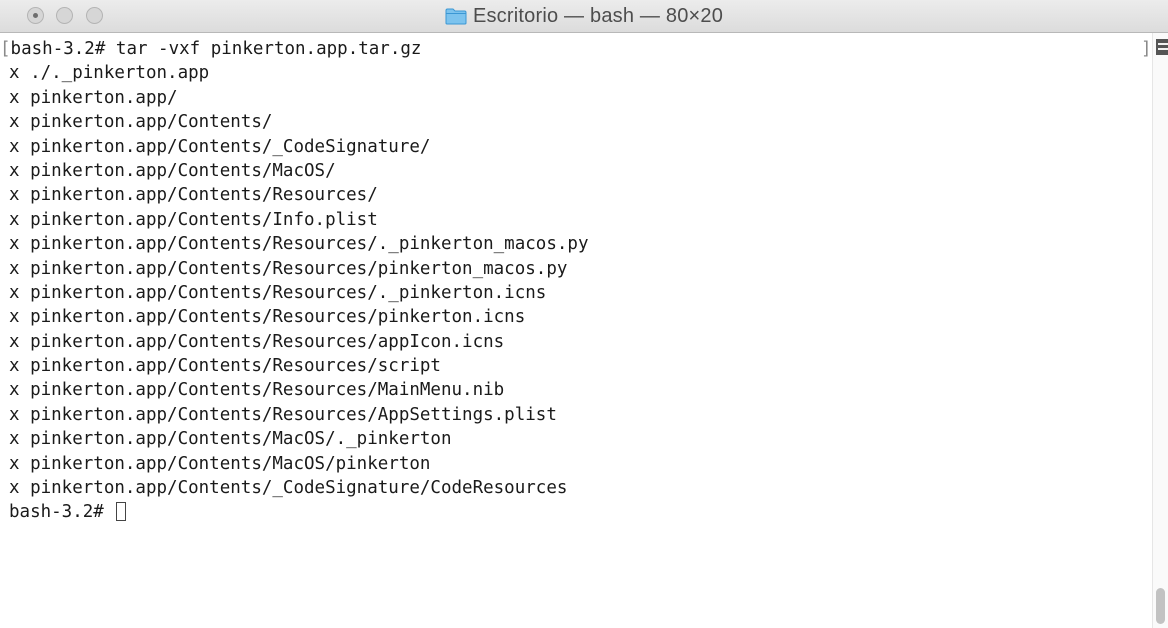 The width and height of the screenshot is (1168, 628). What do you see at coordinates (193, 195) in the screenshot?
I see `output-line: x pinkerton.app/Contents/Resources/` at bounding box center [193, 195].